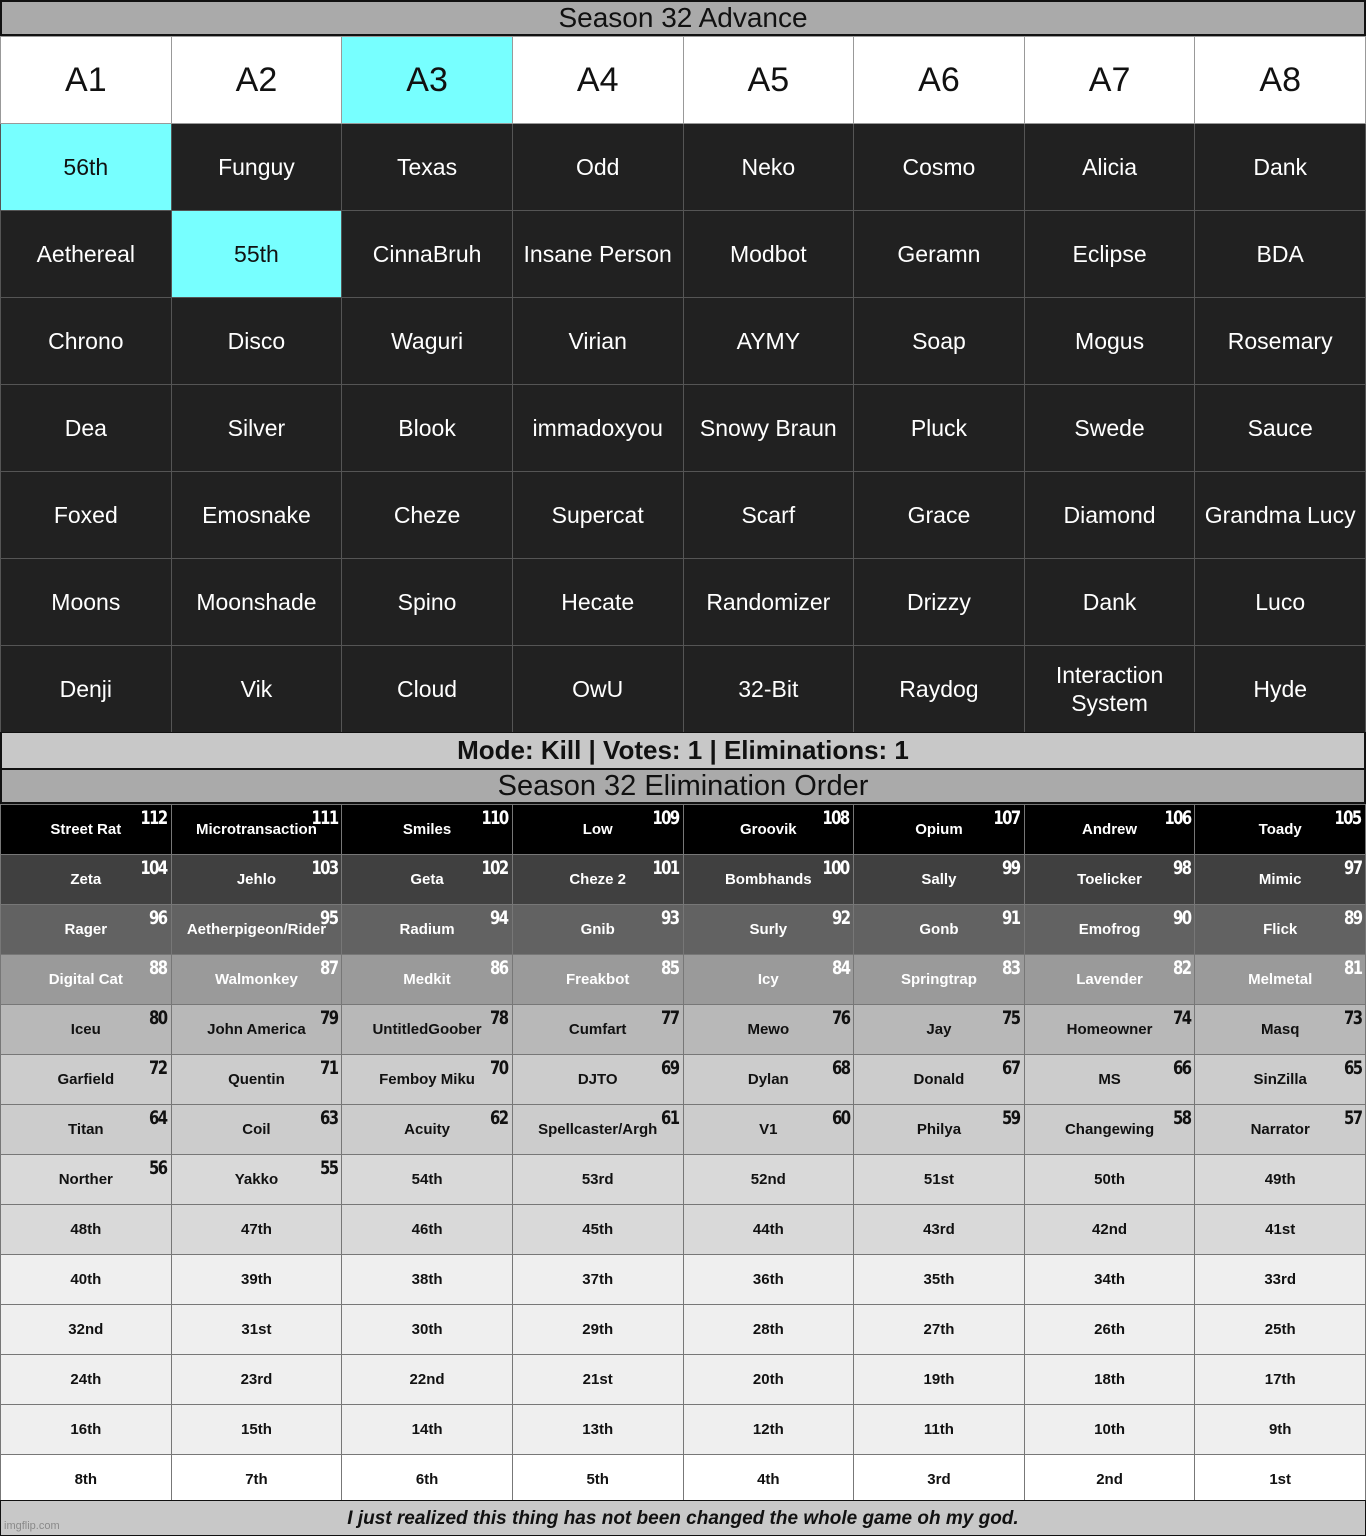 Image resolution: width=1366 pixels, height=1537 pixels. Describe the element at coordinates (939, 829) in the screenshot. I see `contestant-name: Opium` at that location.